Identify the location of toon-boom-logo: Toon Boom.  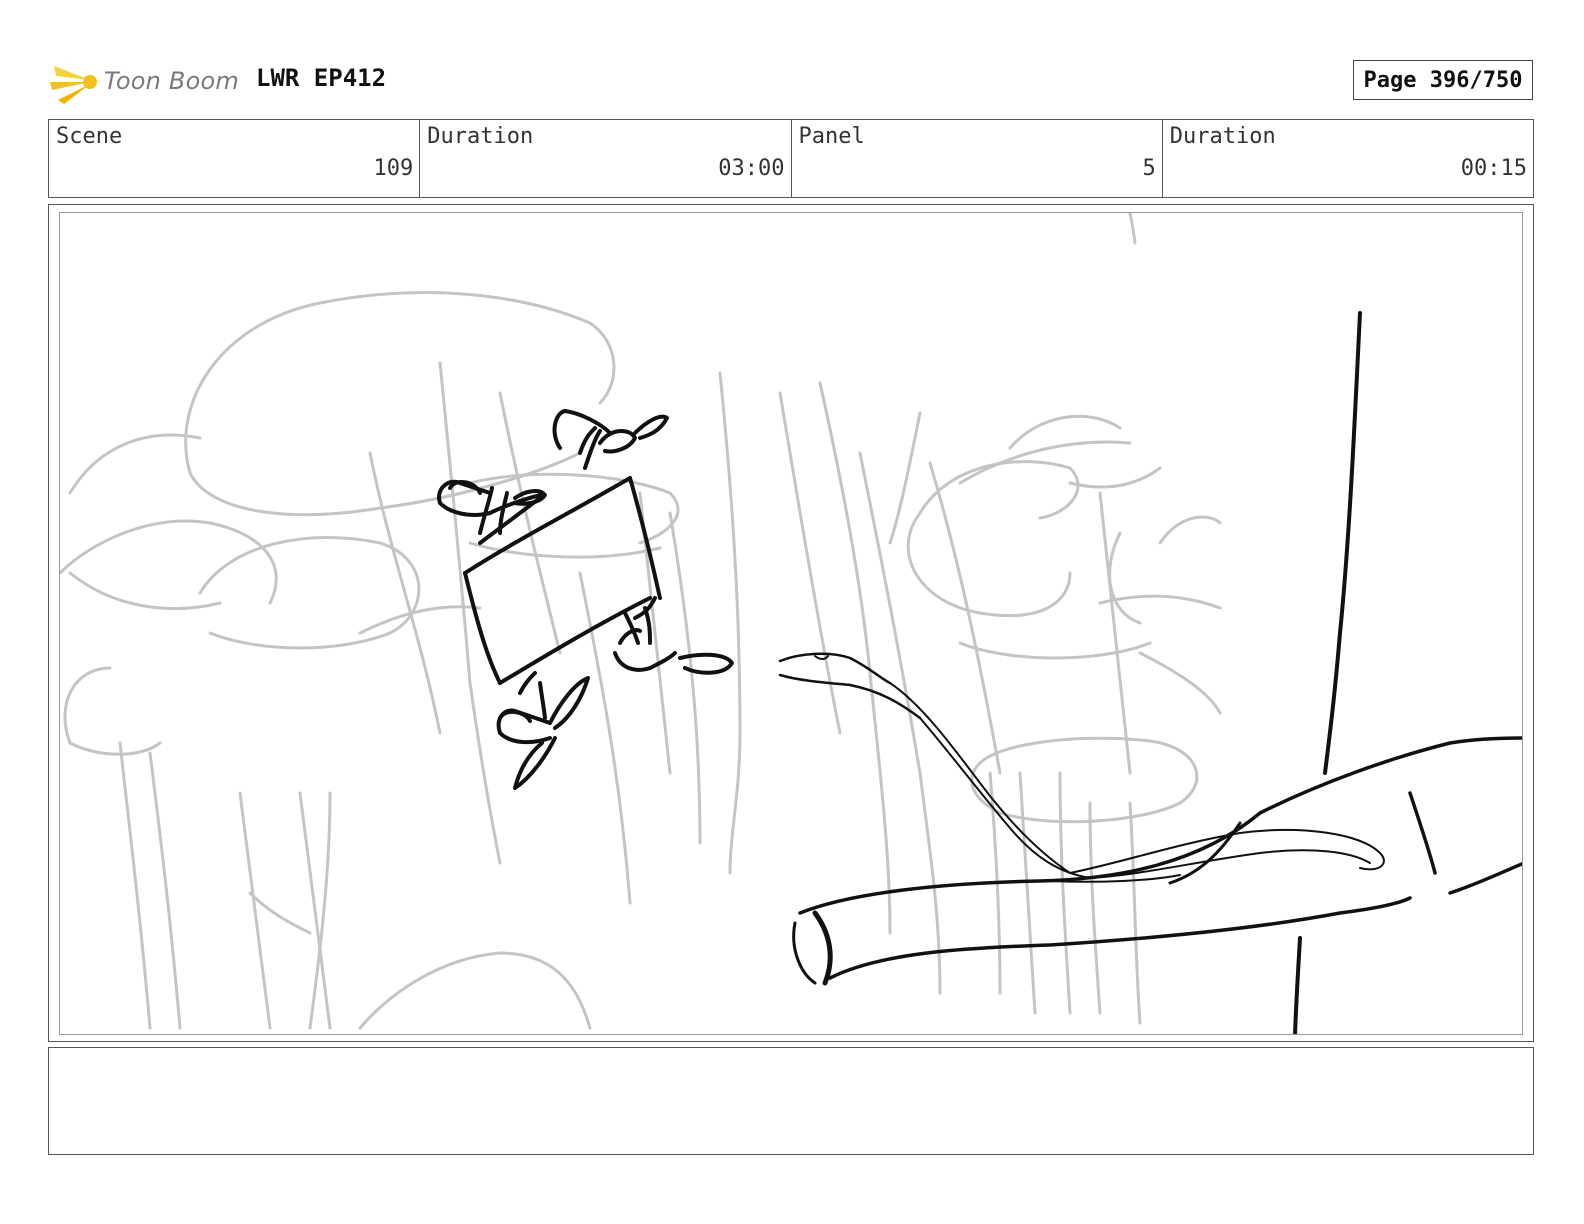
(144, 81).